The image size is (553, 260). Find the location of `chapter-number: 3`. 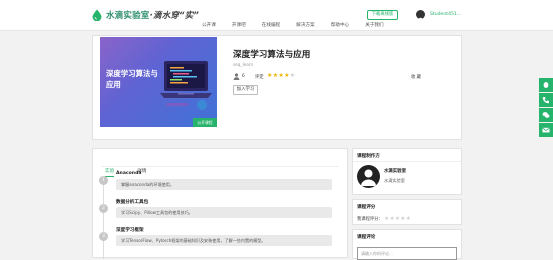

chapter-number: 3 is located at coordinates (103, 236).